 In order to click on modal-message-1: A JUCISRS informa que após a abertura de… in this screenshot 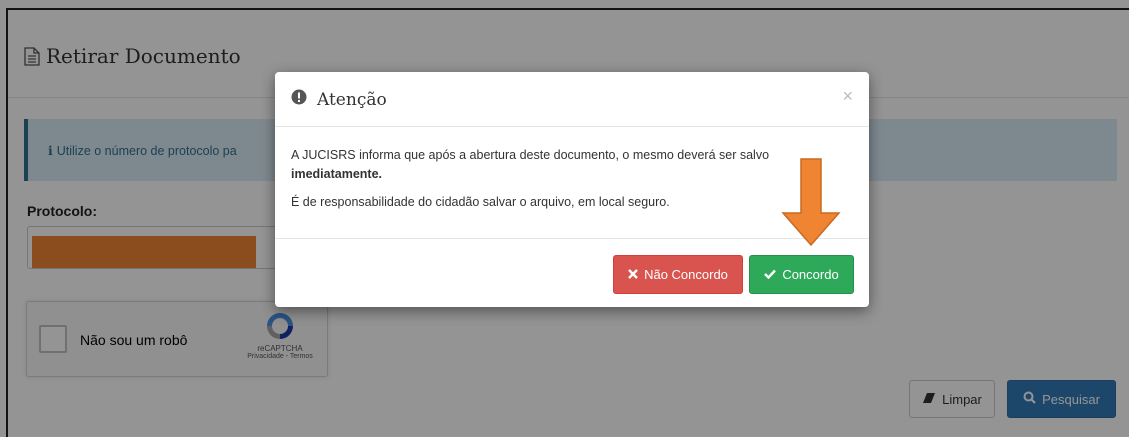, I will do `click(574, 165)`.